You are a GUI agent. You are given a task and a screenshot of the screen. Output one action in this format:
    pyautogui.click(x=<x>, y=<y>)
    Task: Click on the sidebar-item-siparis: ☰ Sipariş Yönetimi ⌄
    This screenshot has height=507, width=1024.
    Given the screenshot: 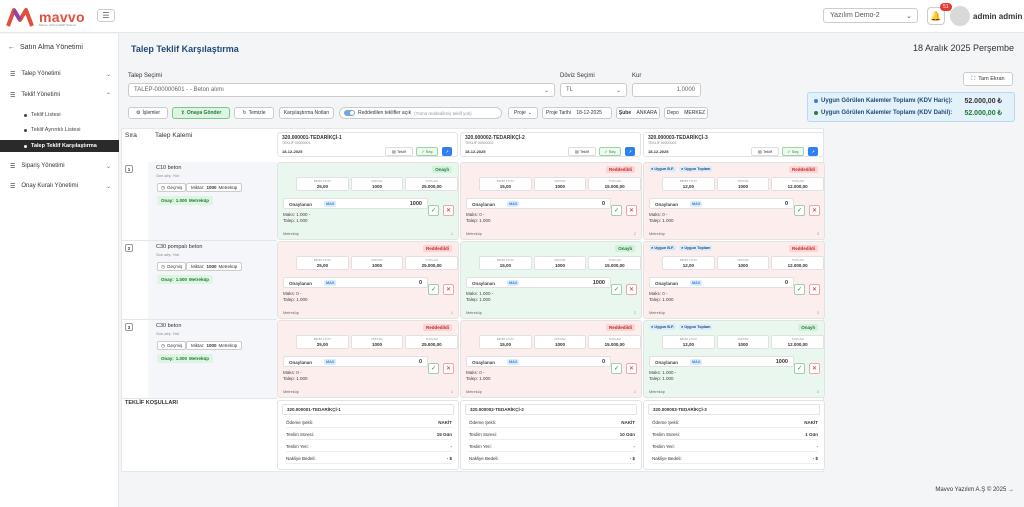 What is the action you would take?
    pyautogui.click(x=59, y=166)
    